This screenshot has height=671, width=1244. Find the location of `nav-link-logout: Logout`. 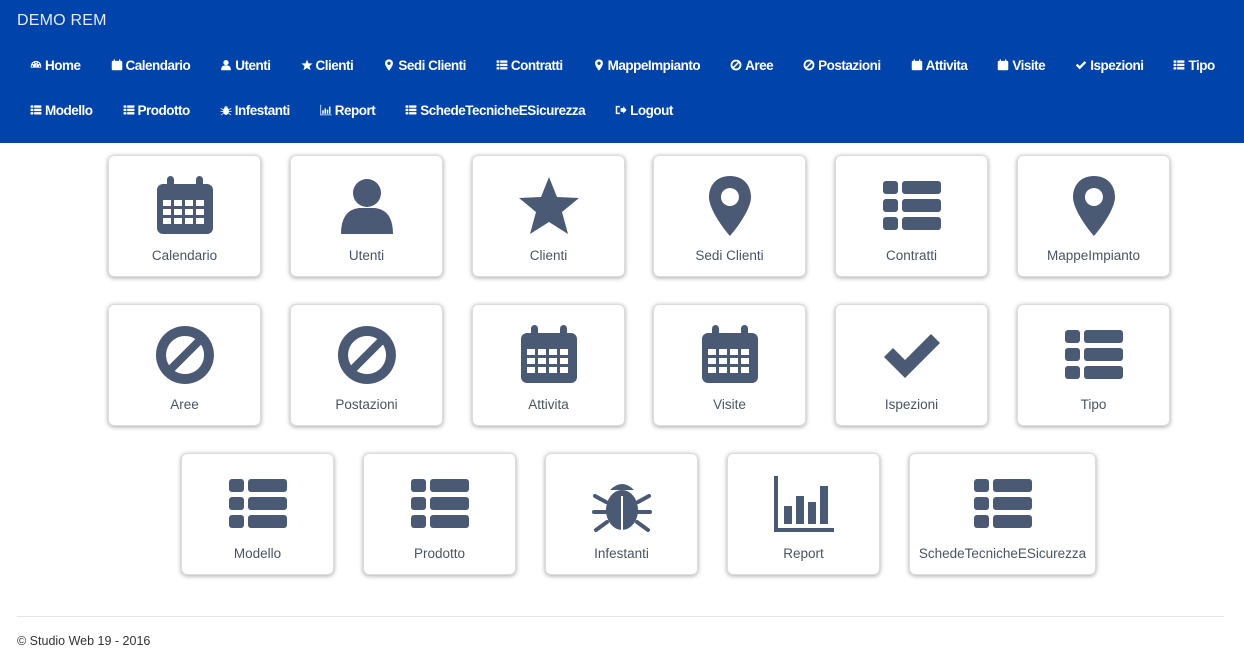

nav-link-logout: Logout is located at coordinates (644, 110).